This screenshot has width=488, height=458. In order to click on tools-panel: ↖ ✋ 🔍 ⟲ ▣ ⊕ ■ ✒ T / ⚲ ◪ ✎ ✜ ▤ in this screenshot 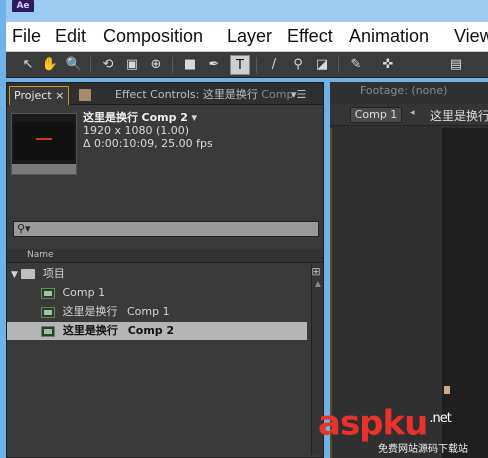, I will do `click(247, 65)`.